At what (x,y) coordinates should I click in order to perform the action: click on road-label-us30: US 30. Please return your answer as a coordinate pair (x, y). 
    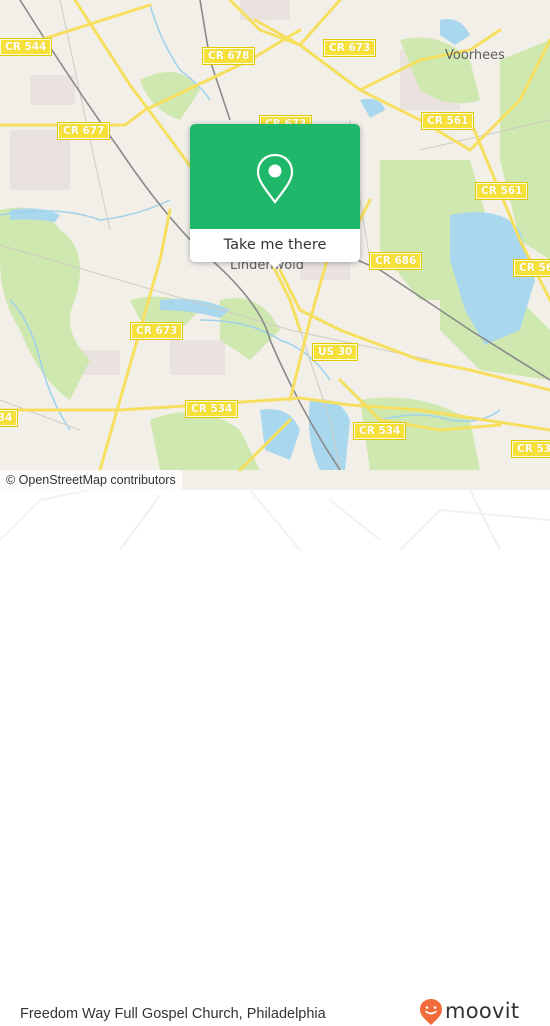
    Looking at the image, I should click on (335, 352).